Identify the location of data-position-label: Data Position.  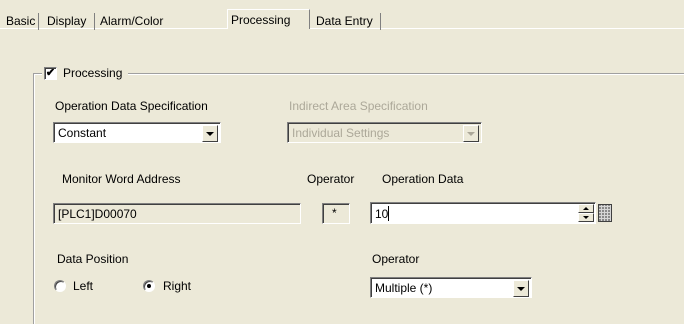
(93, 259).